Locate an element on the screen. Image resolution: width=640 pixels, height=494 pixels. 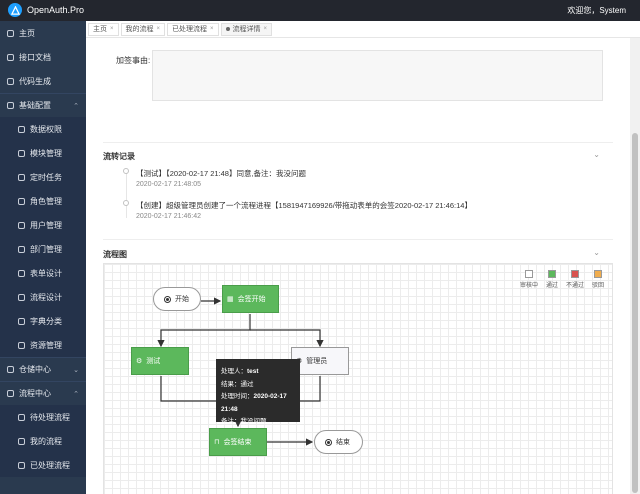
legend-item: 通过 is located at coordinates (552, 279).